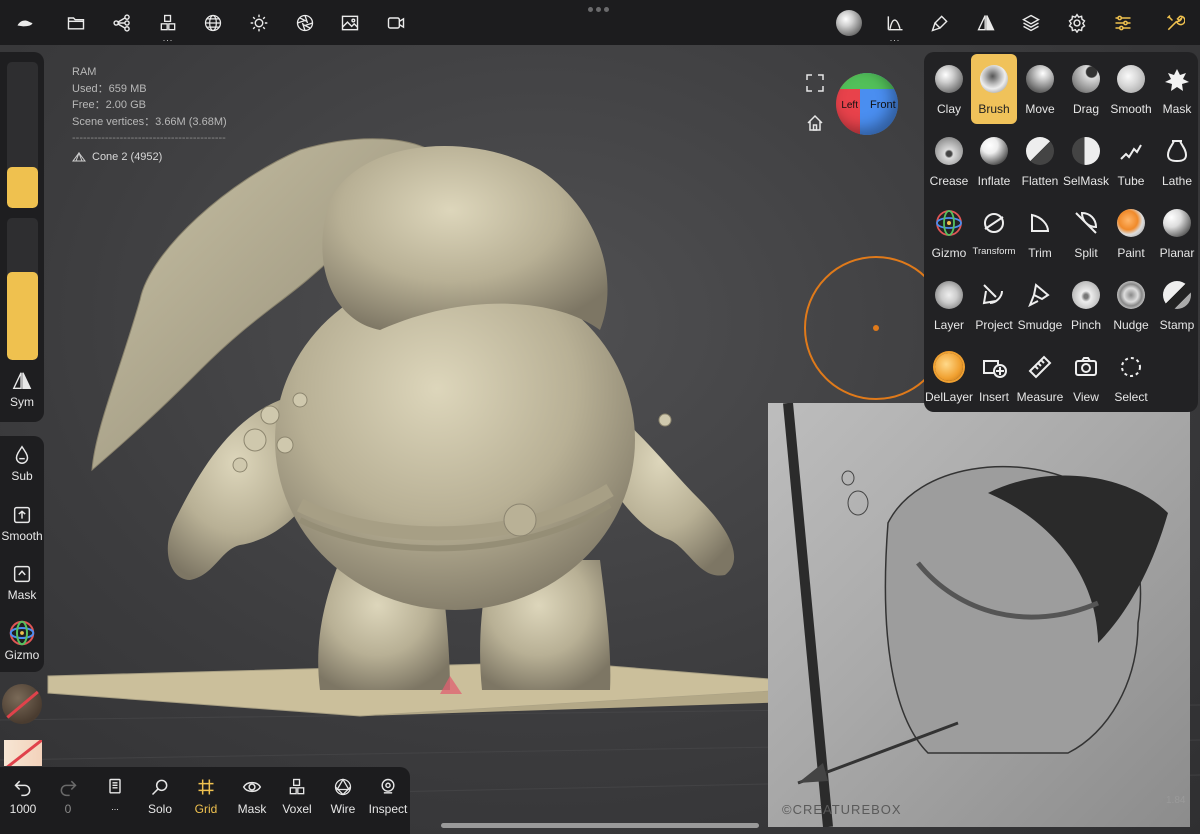  I want to click on tool-label: Trim, so click(1040, 253).